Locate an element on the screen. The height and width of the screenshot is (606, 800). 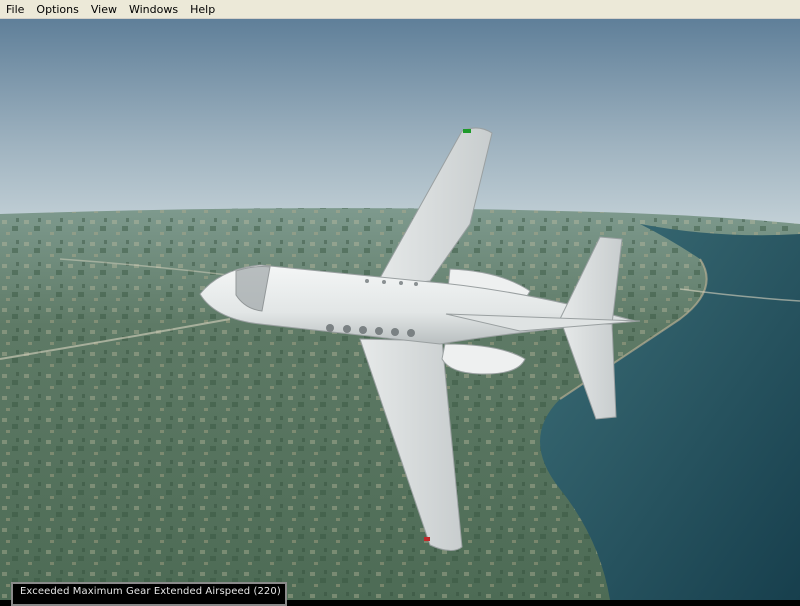
wingtip-light-green is located at coordinates (467, 131).